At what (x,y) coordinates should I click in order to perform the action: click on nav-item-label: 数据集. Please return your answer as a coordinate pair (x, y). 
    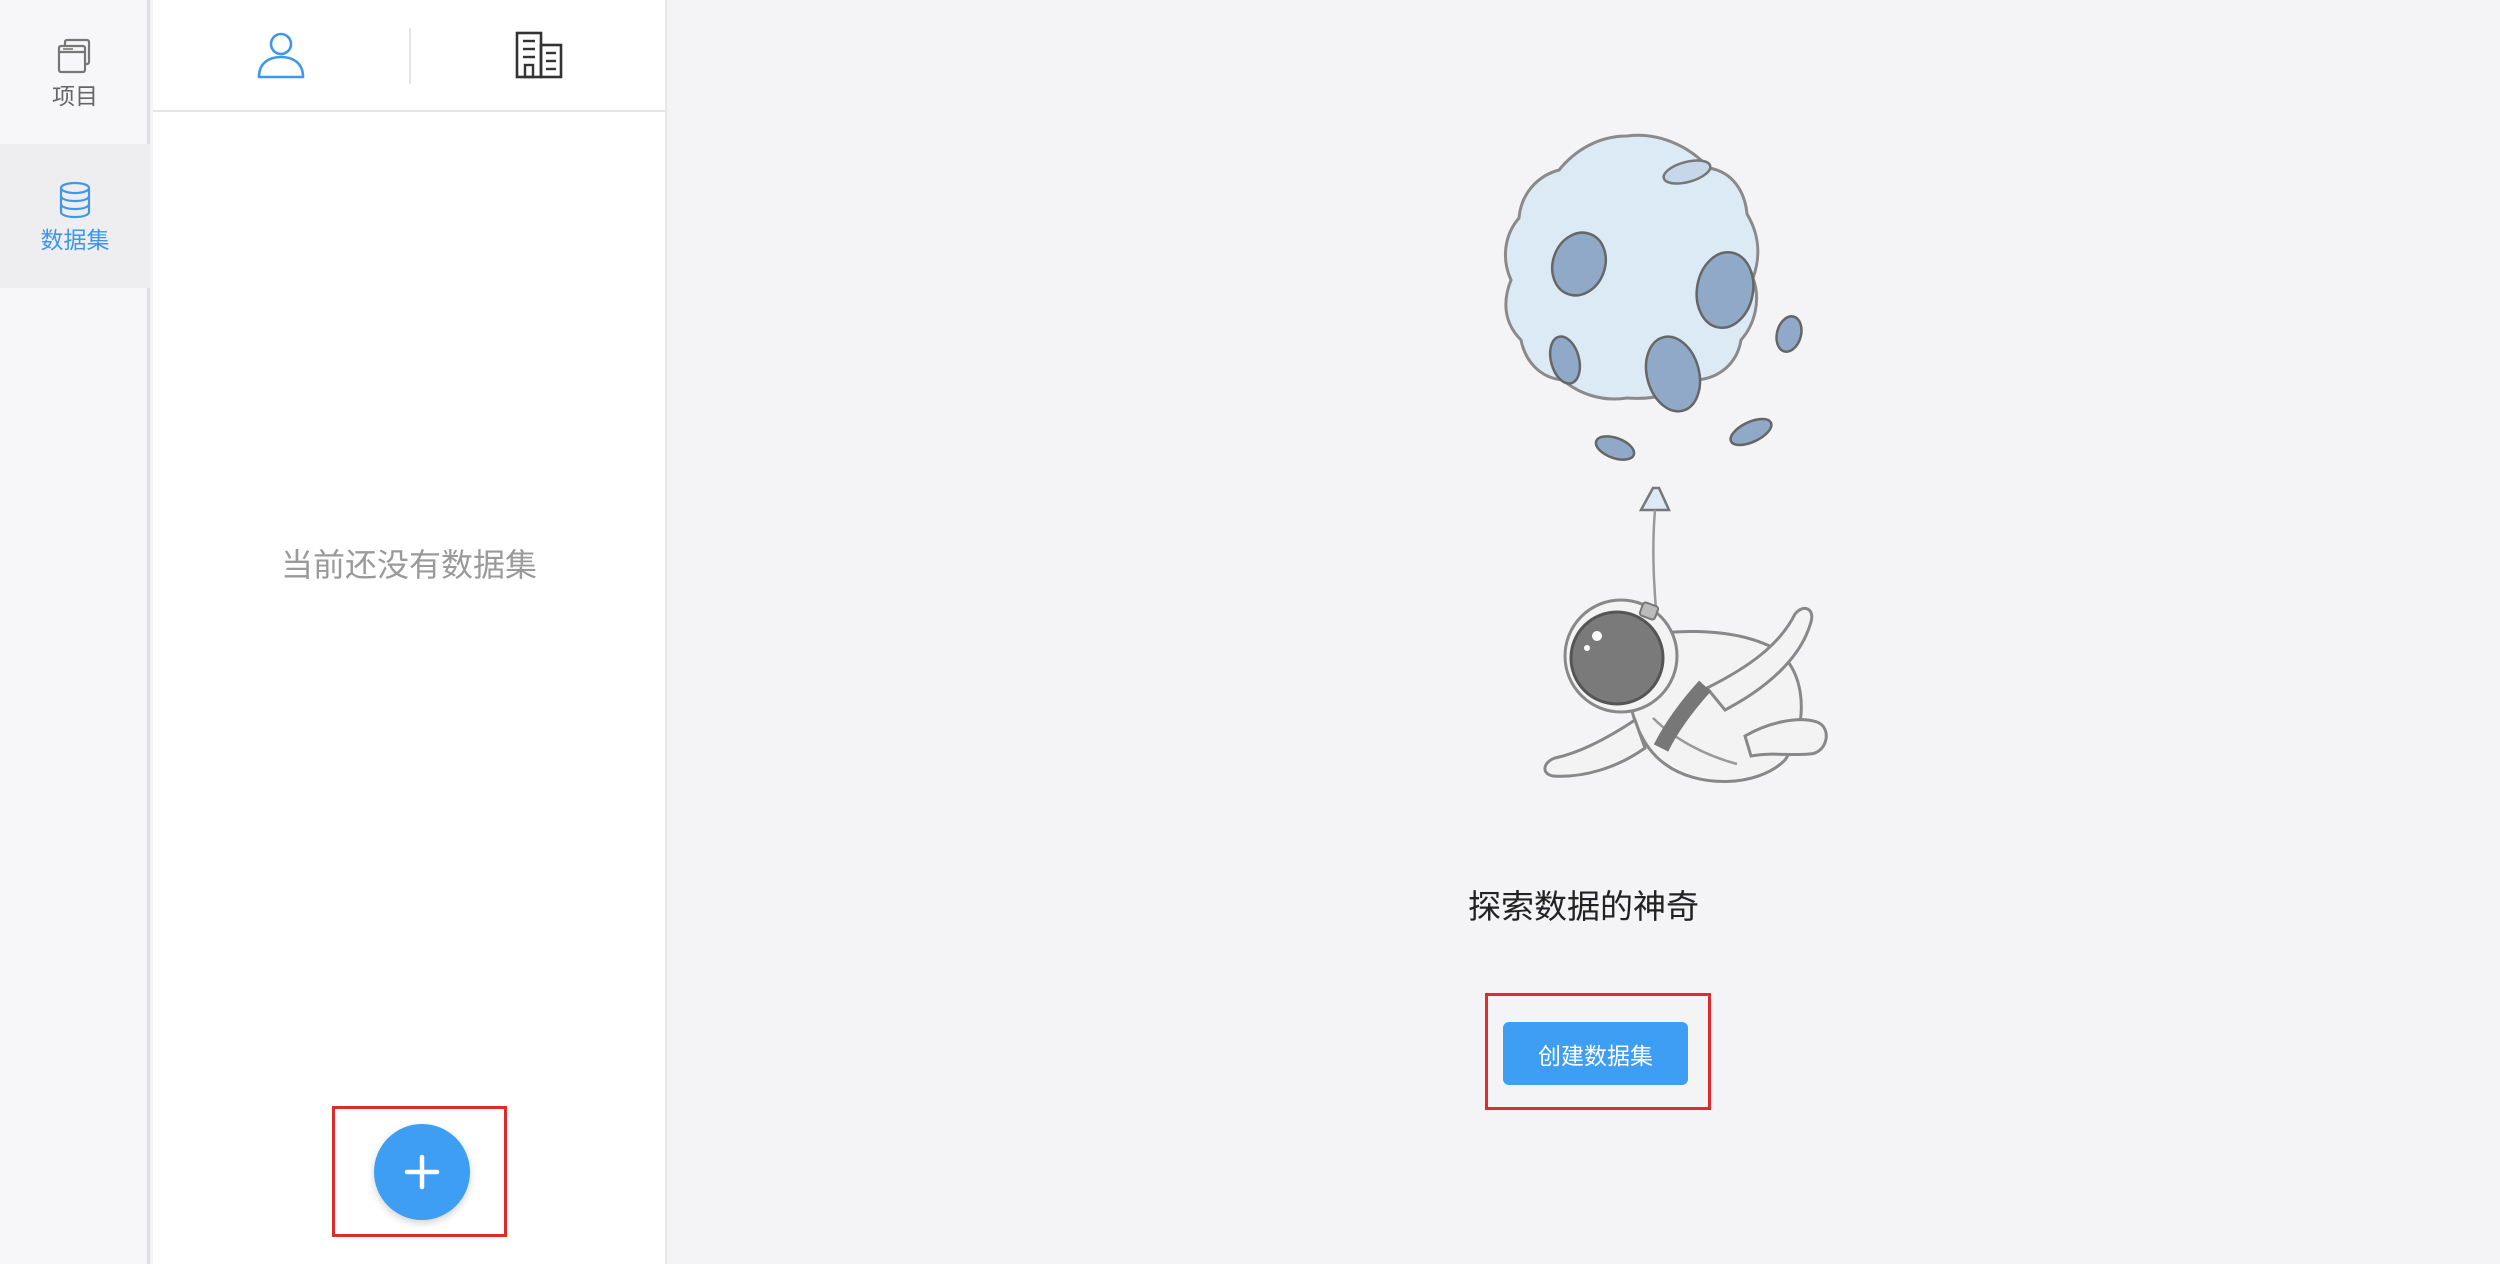
    Looking at the image, I should click on (75, 240).